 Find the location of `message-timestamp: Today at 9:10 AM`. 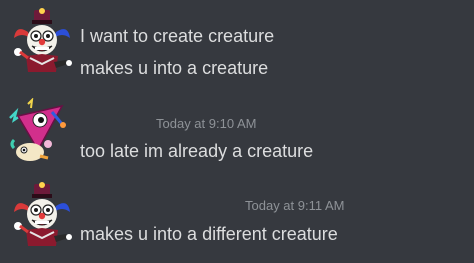

message-timestamp: Today at 9:10 AM is located at coordinates (206, 123).